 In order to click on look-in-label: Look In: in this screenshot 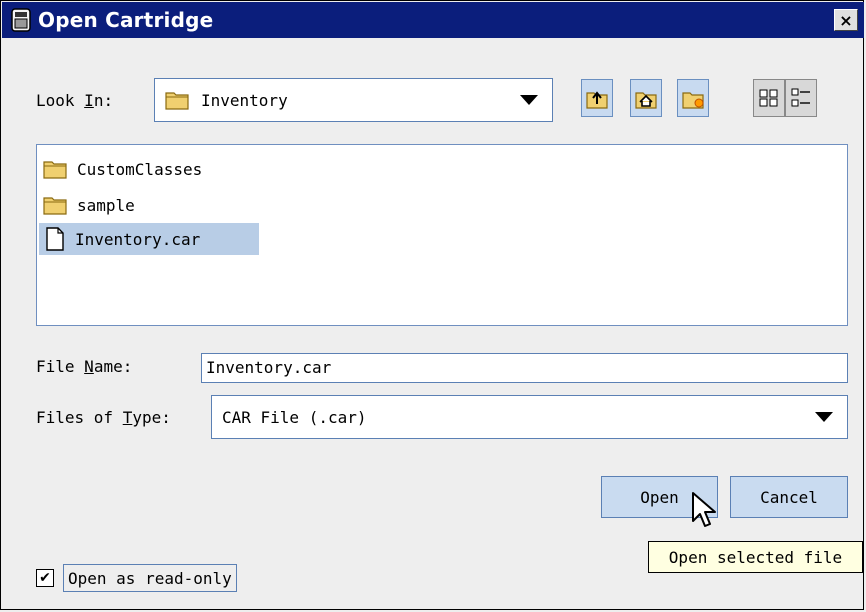, I will do `click(75, 100)`.